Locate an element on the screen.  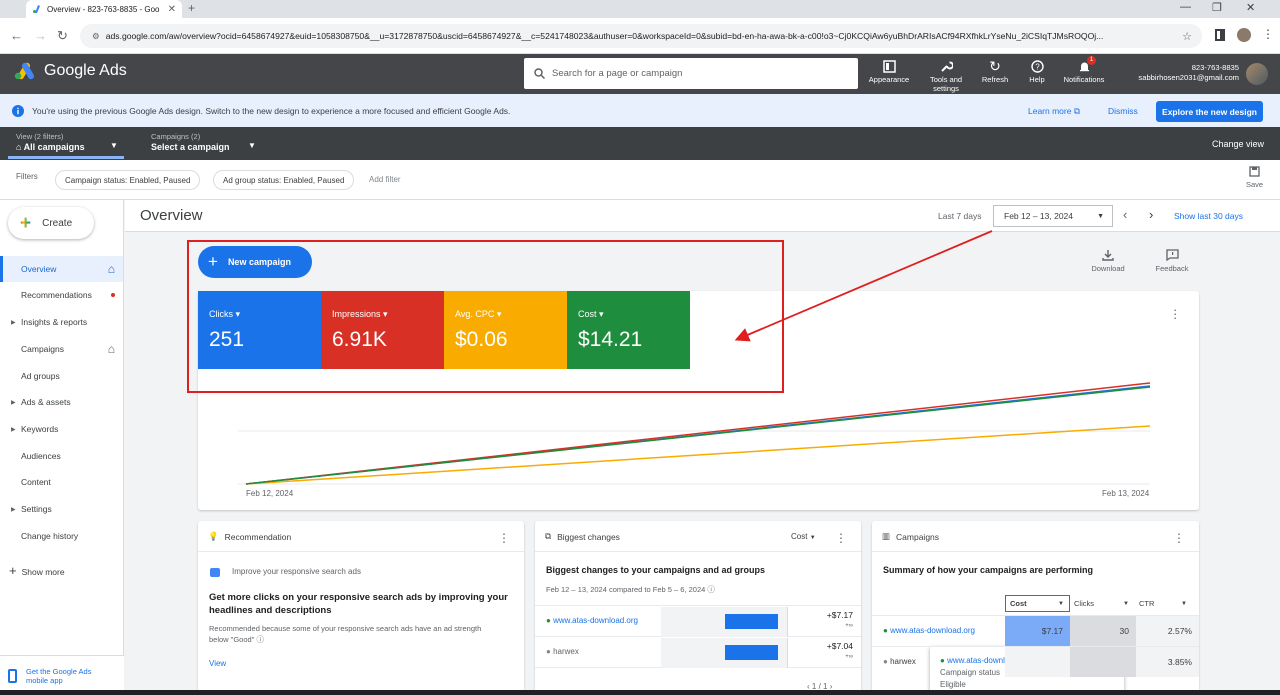
appearance-button: Appearance is located at coordinates (889, 71).